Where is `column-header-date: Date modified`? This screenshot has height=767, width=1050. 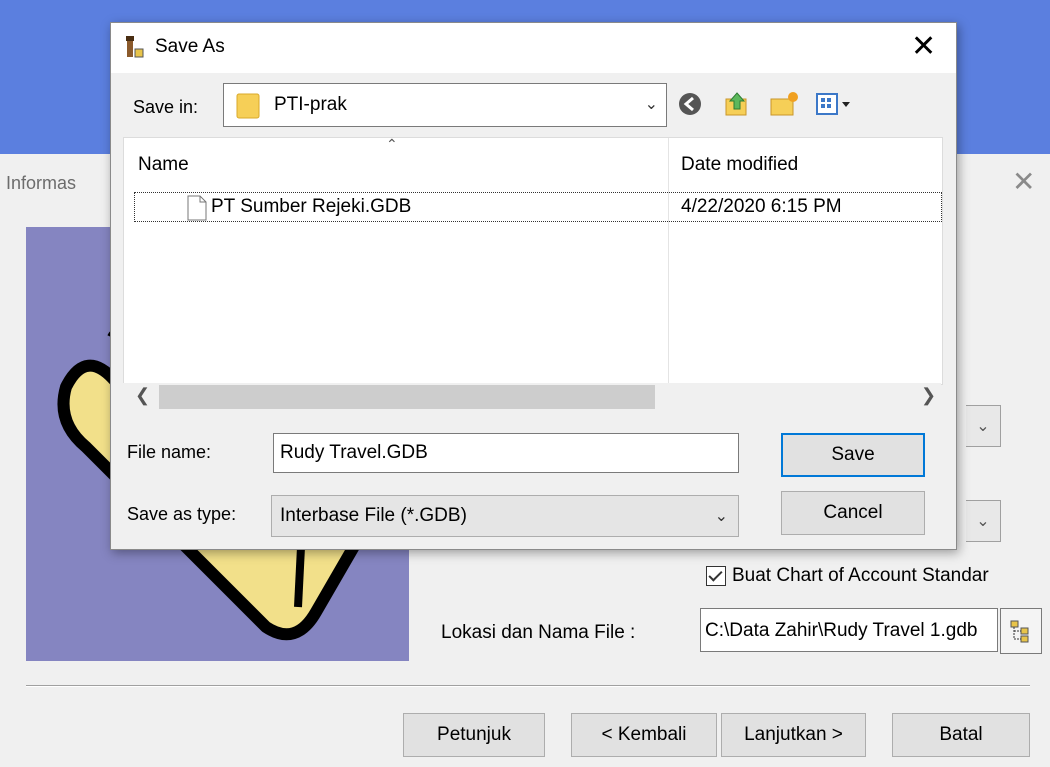 column-header-date: Date modified is located at coordinates (739, 165).